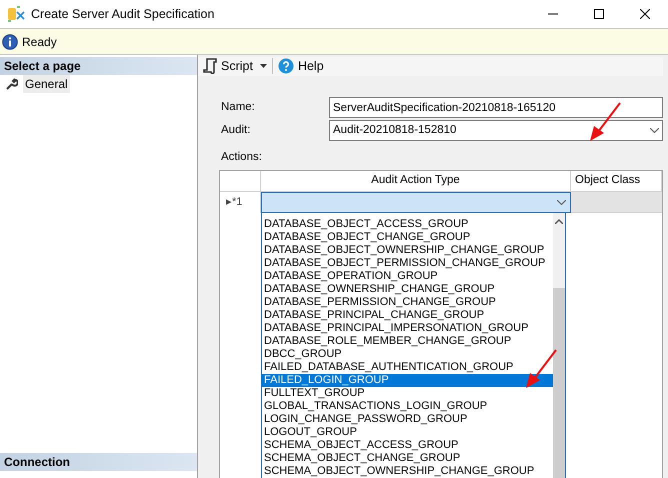  I want to click on info-icon, so click(10, 42).